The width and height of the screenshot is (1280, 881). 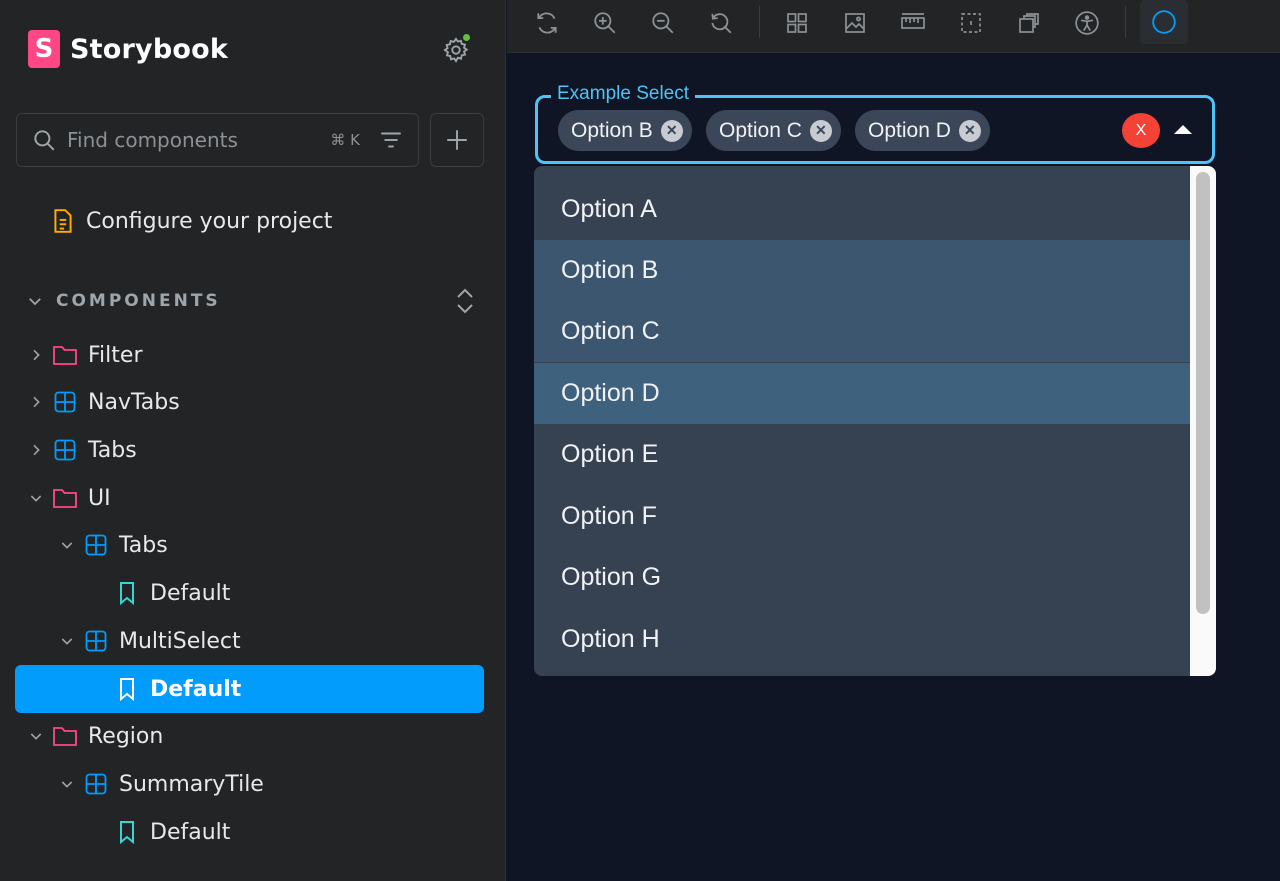 I want to click on tree-item-label: UI, so click(x=99, y=498).